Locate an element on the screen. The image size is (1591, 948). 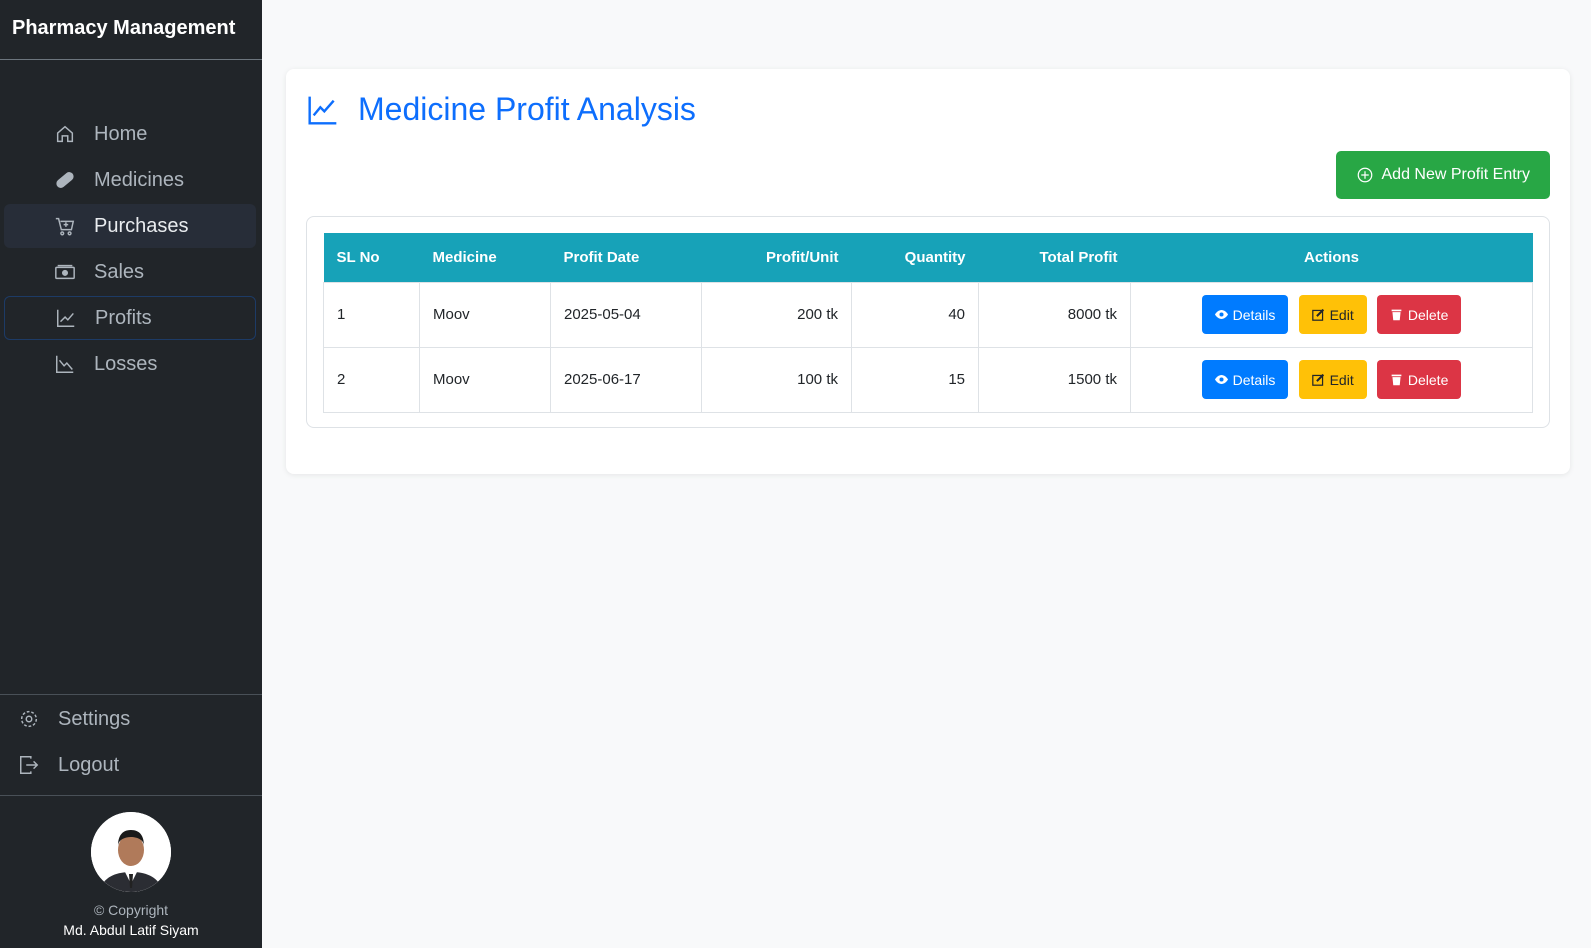
col-actions: Actions is located at coordinates (1331, 257).